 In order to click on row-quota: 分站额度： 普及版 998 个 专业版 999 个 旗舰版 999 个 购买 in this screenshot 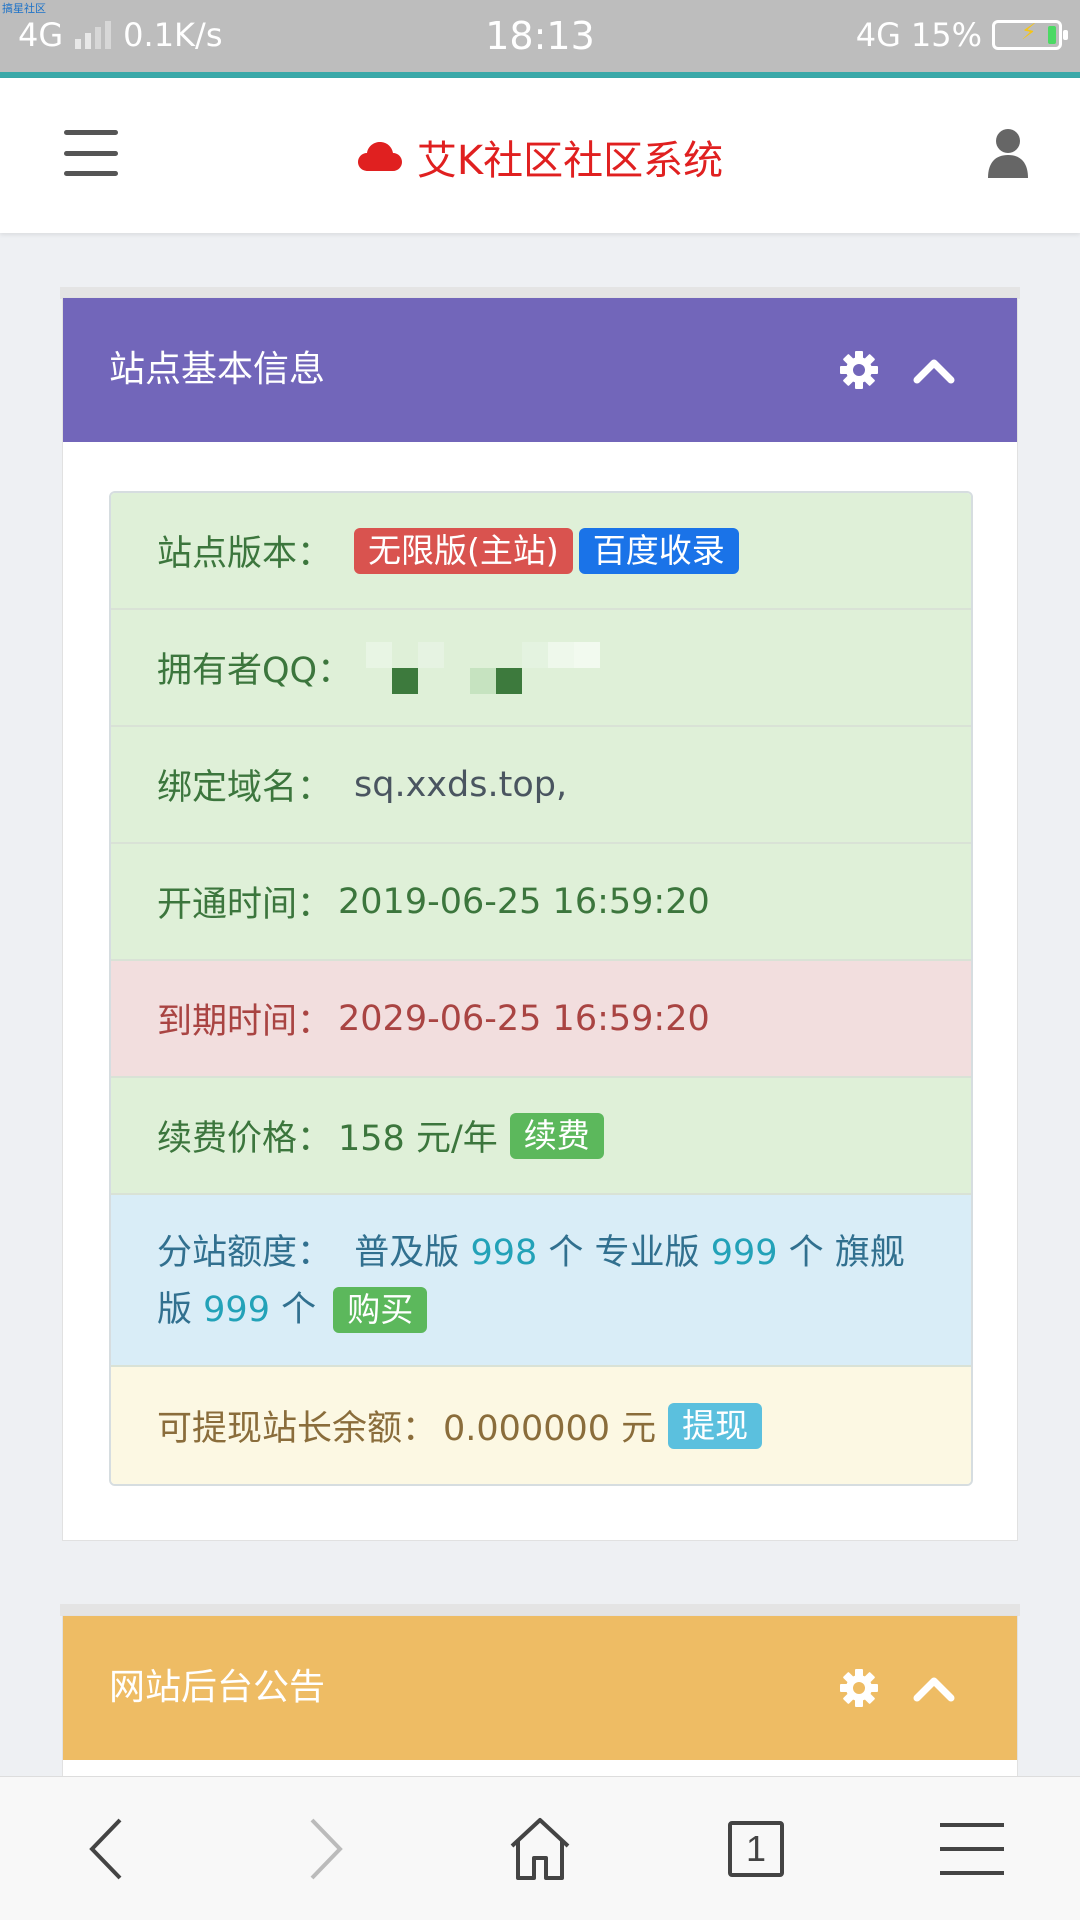, I will do `click(541, 1281)`.